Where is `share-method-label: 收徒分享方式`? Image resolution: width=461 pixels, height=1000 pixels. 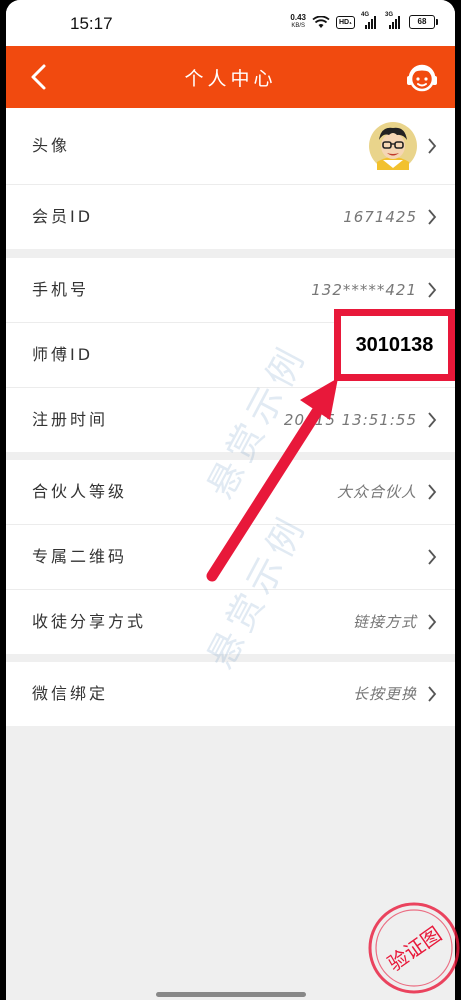 share-method-label: 收徒分享方式 is located at coordinates (89, 621).